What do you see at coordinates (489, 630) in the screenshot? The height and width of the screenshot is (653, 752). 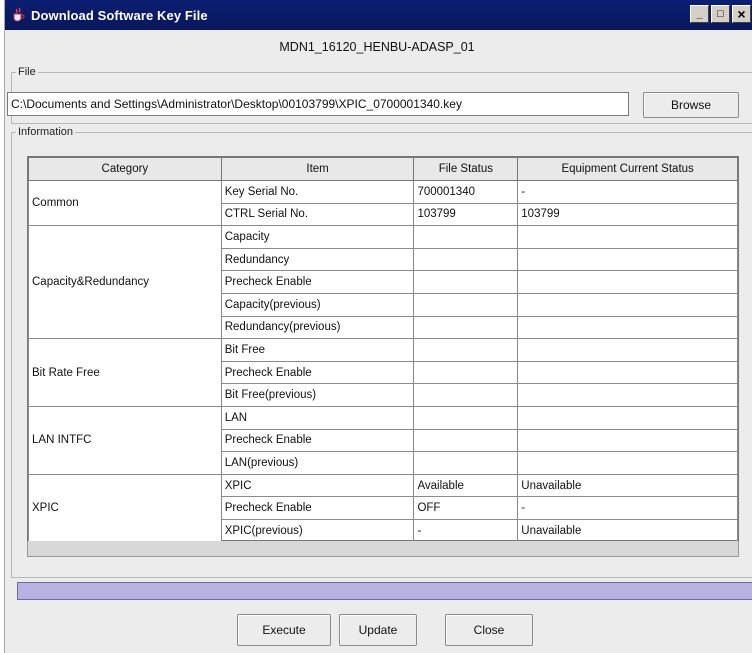 I see `close-button: Close` at bounding box center [489, 630].